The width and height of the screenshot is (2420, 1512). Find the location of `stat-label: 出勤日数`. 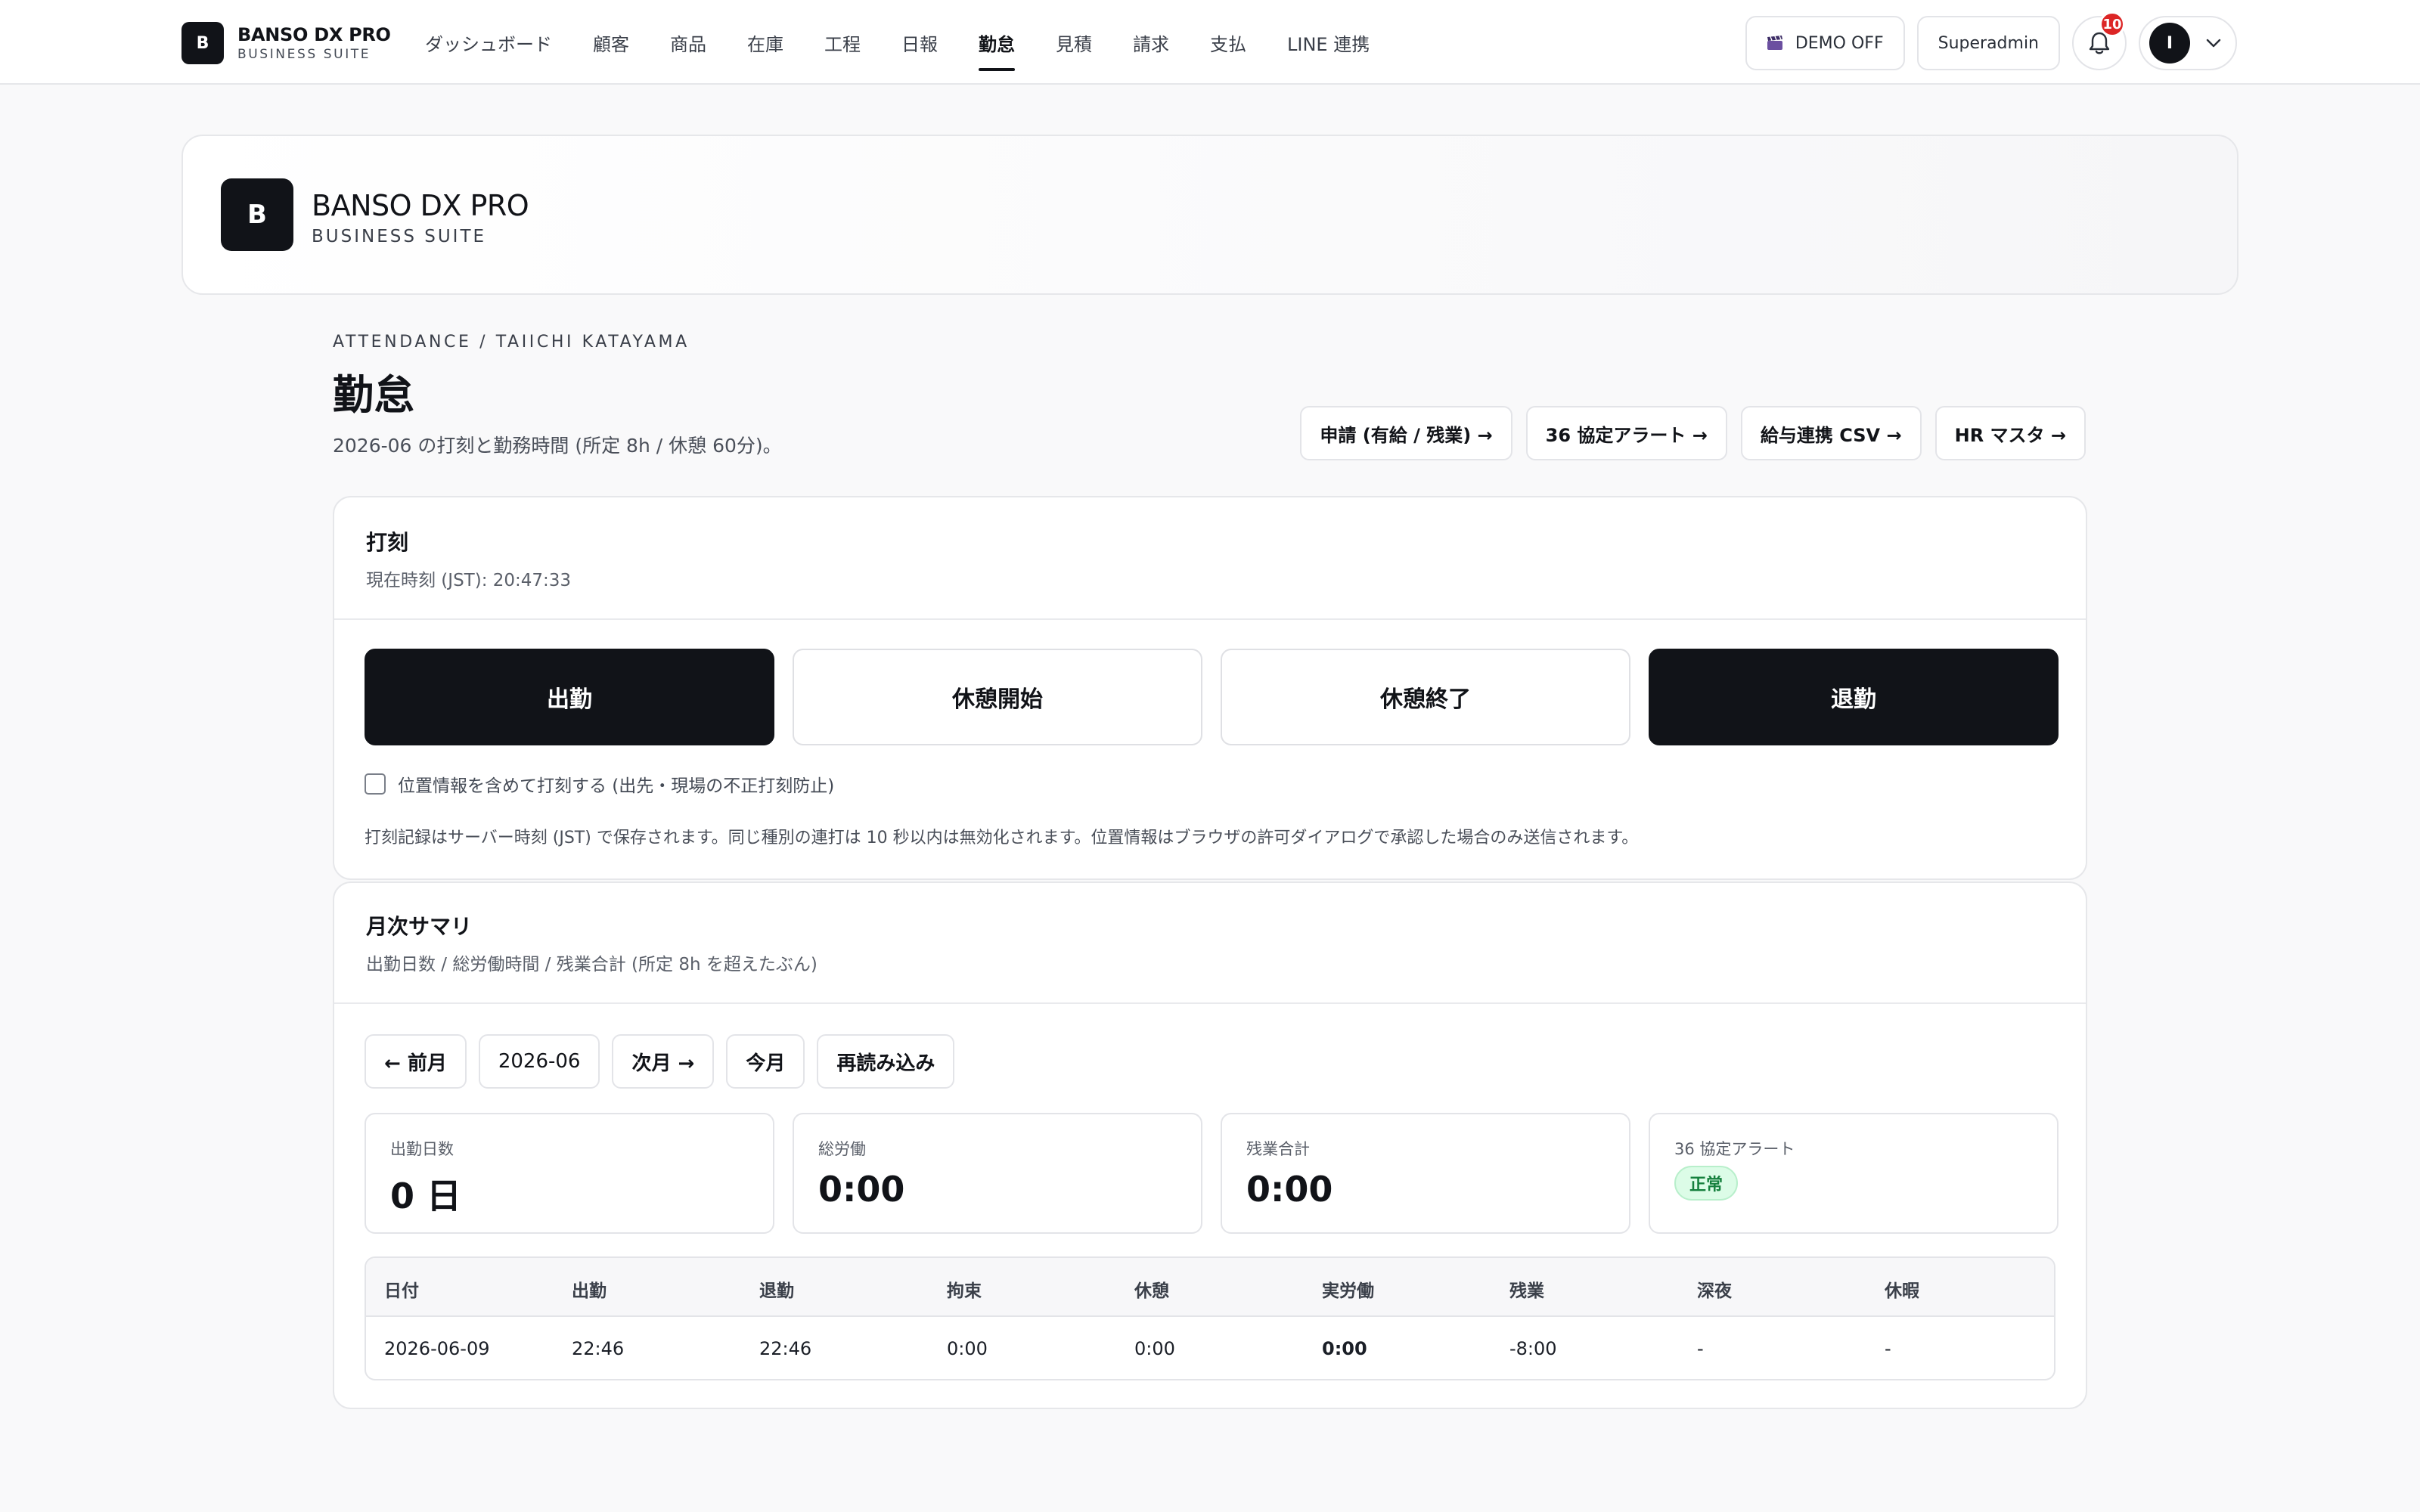

stat-label: 出勤日数 is located at coordinates (422, 1149).